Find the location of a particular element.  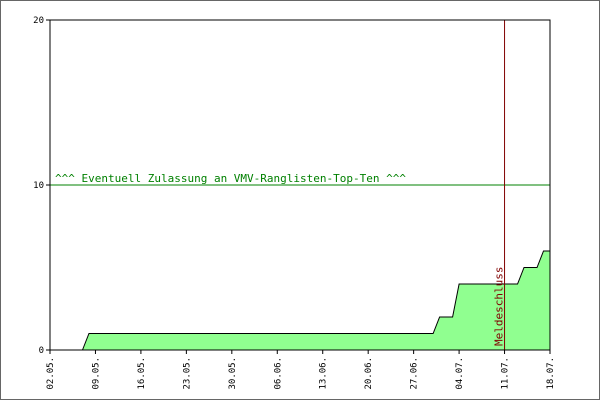

x-tick-label-6: 13.06. is located at coordinates (324, 373).